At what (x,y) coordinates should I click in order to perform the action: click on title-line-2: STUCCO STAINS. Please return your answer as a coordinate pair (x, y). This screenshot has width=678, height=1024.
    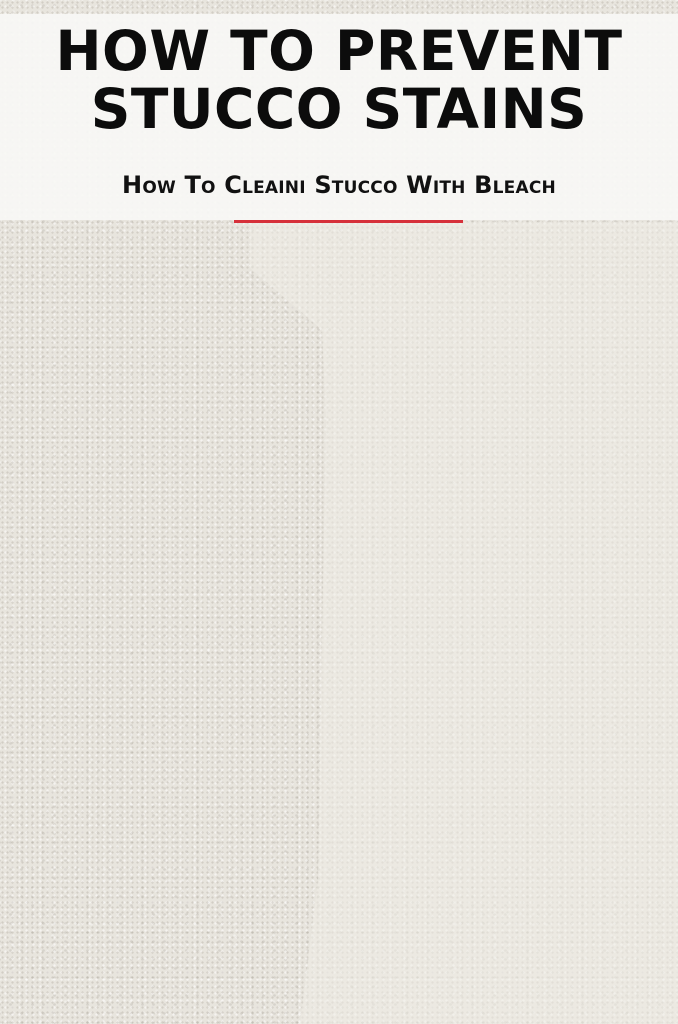
    Looking at the image, I should click on (339, 109).